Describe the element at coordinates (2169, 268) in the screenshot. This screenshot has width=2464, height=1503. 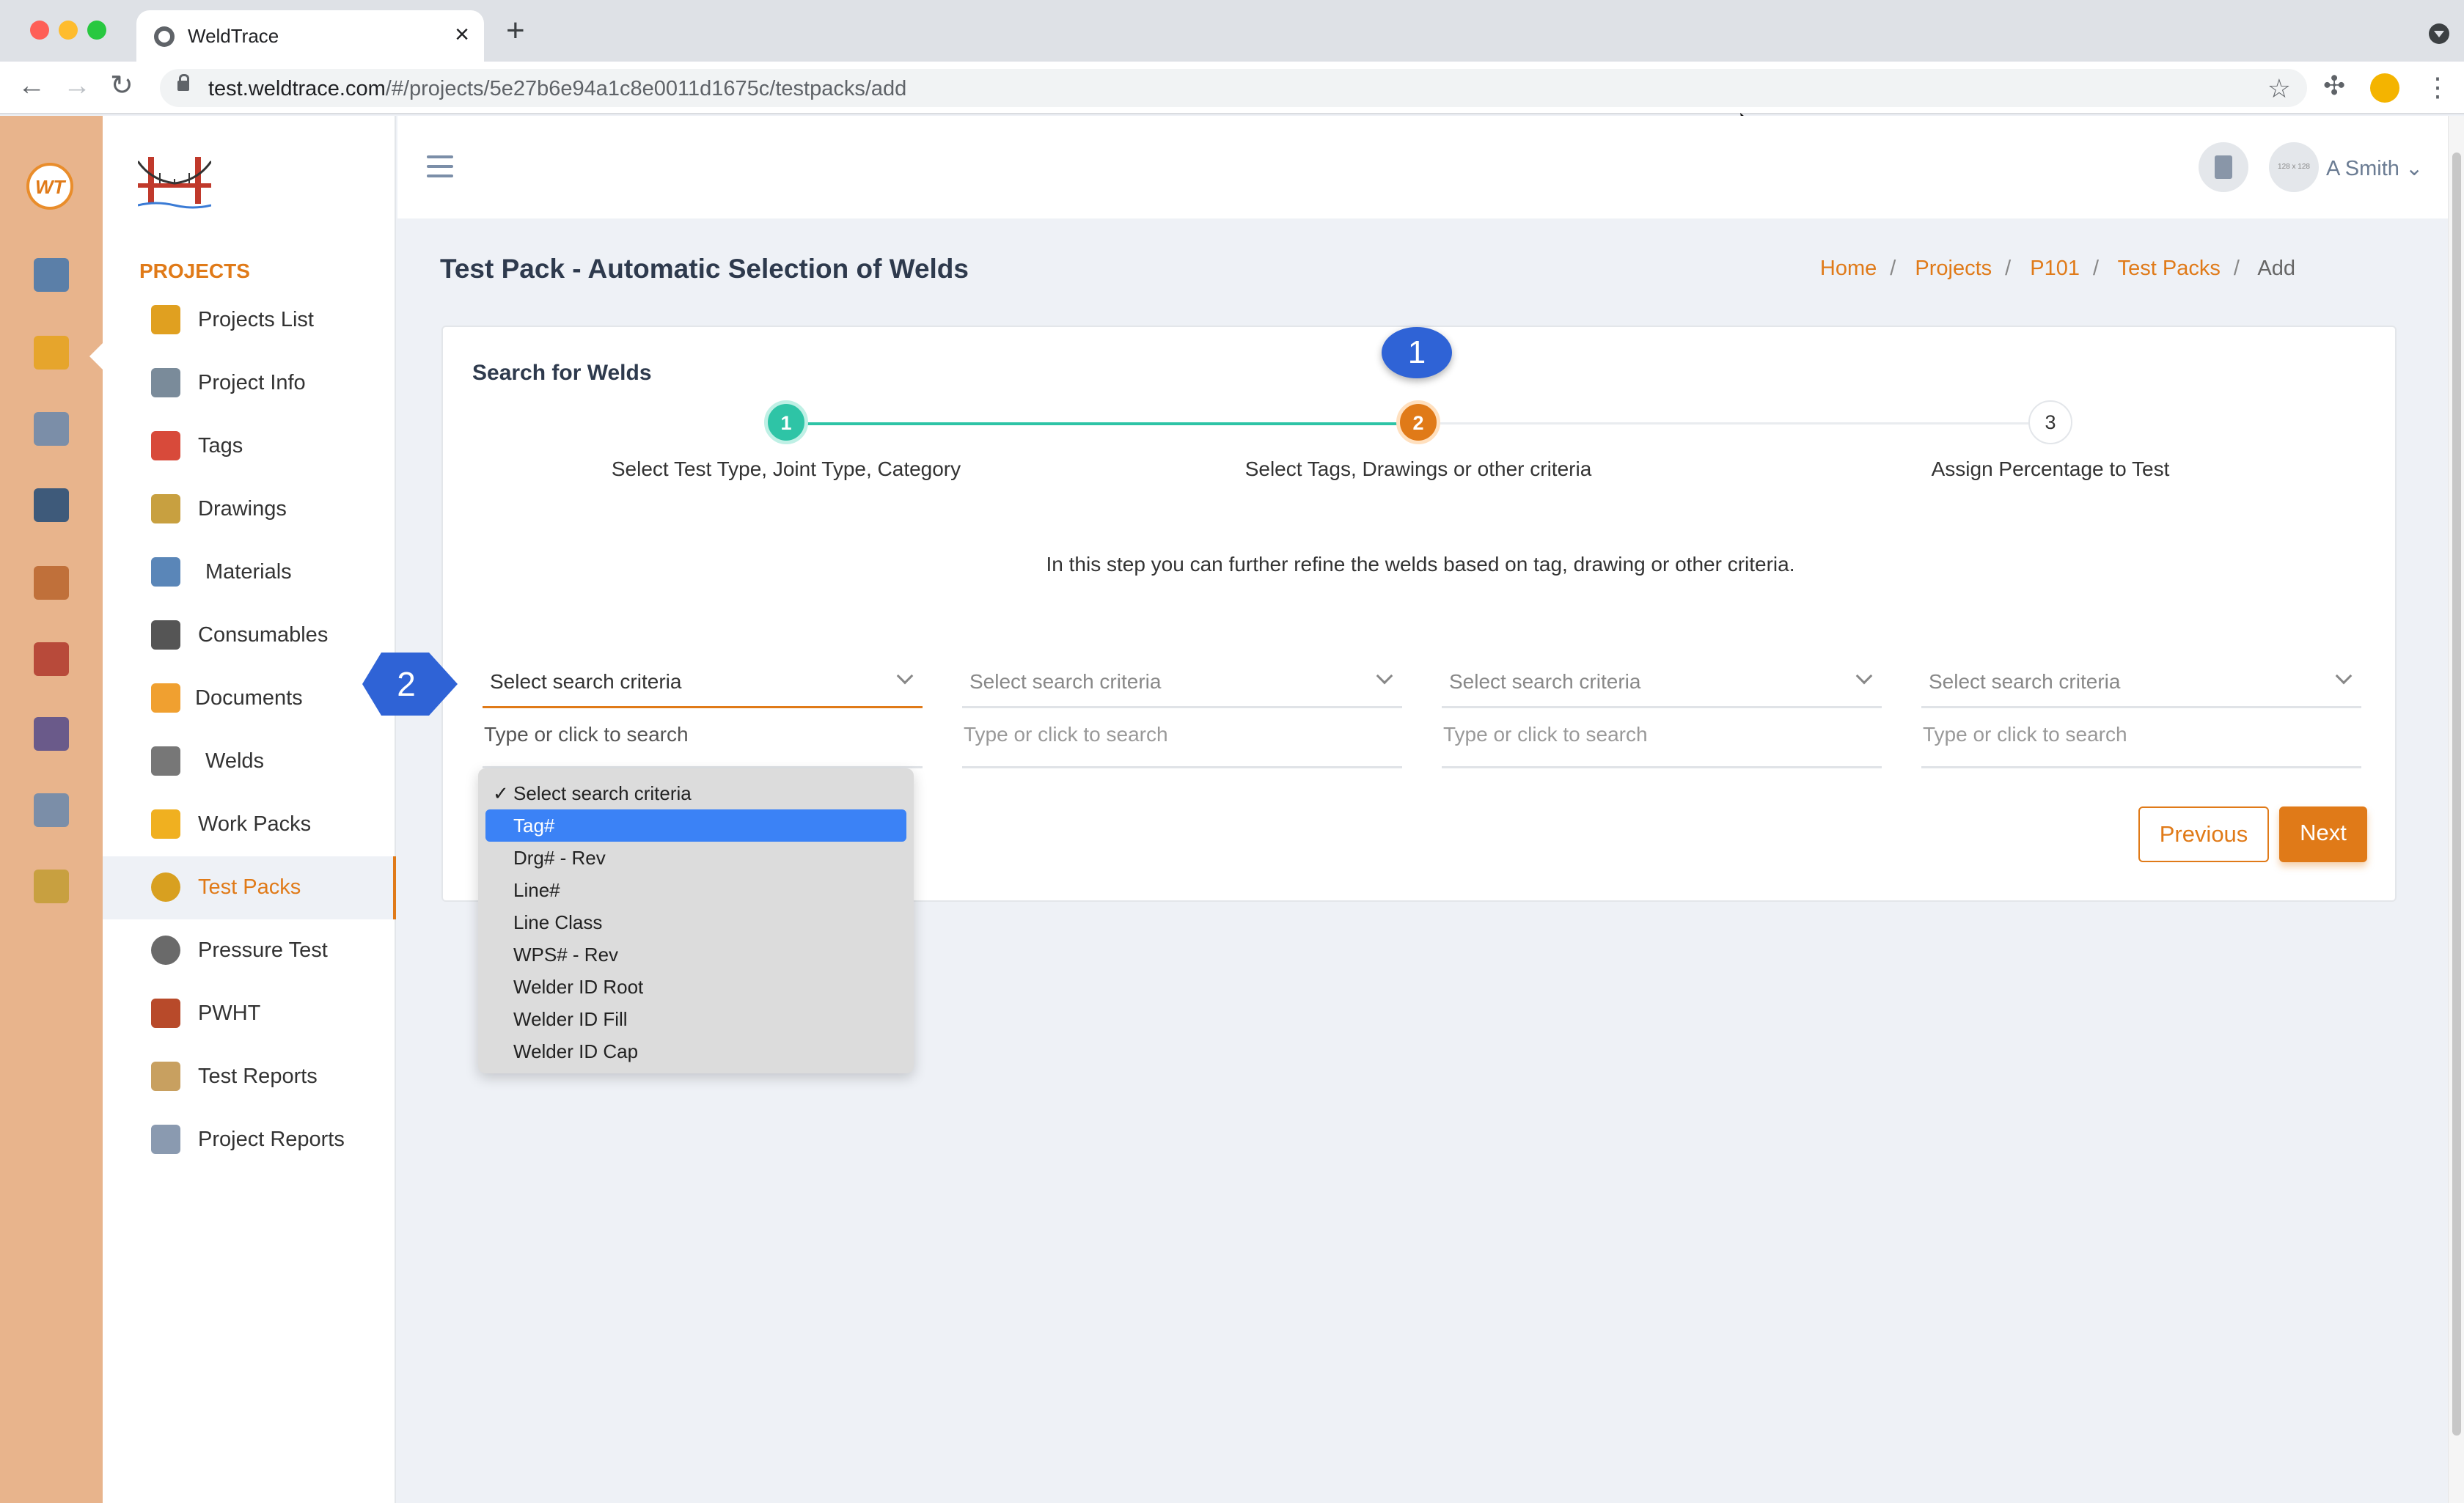
I see `breadcrumb-test-packs: Test Packs` at that location.